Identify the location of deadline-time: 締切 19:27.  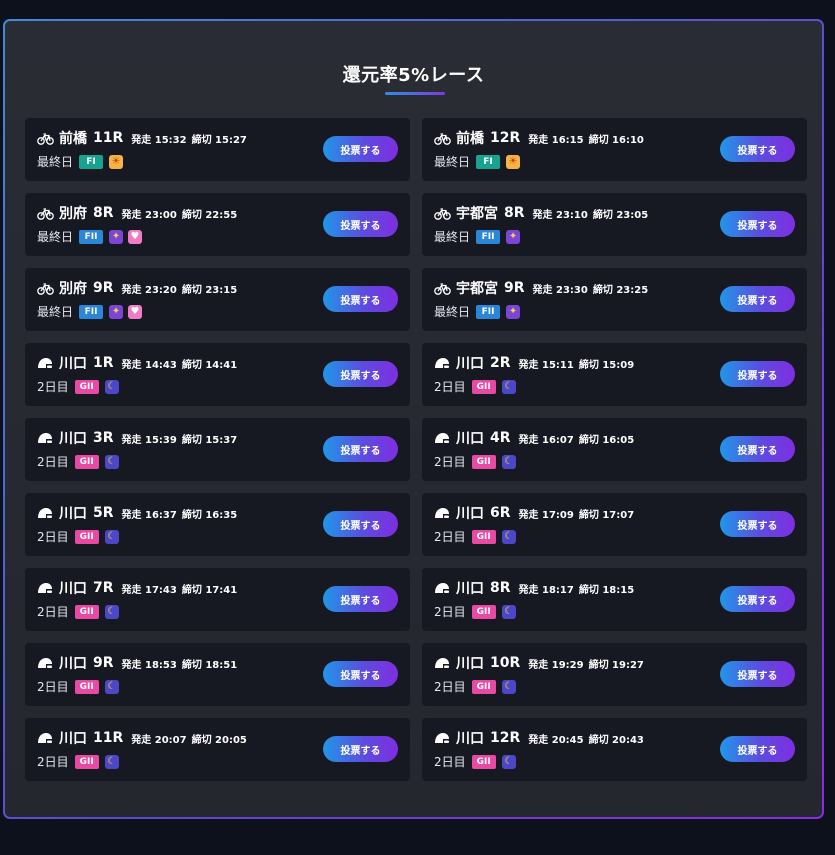
(616, 665).